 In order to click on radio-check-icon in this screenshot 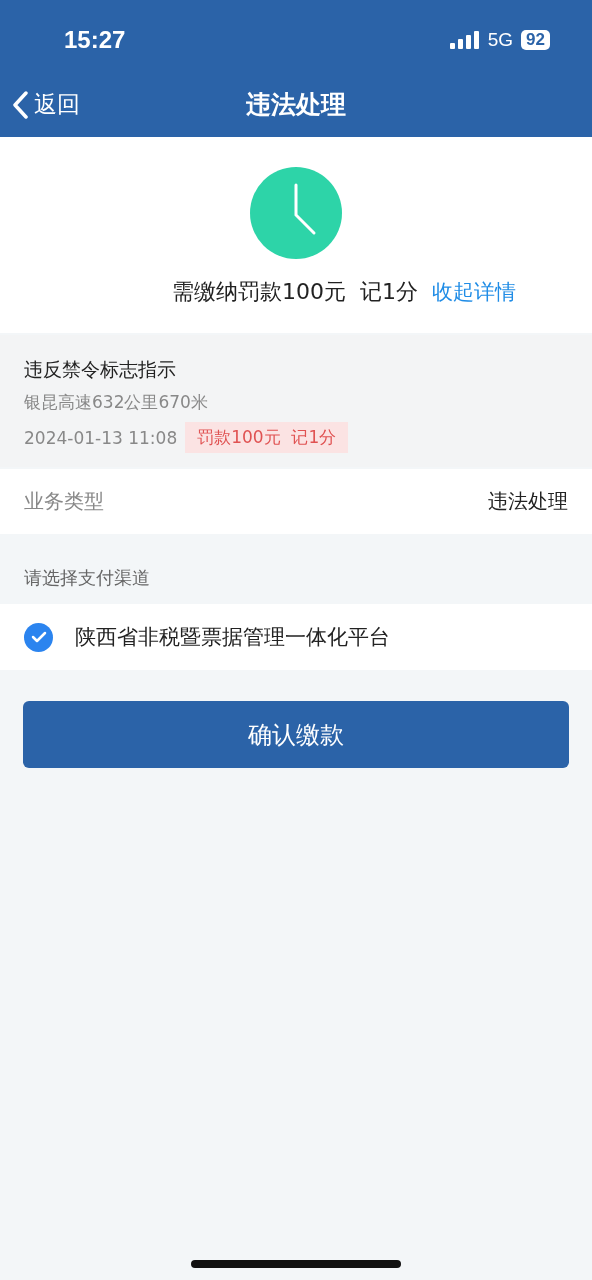, I will do `click(38, 637)`.